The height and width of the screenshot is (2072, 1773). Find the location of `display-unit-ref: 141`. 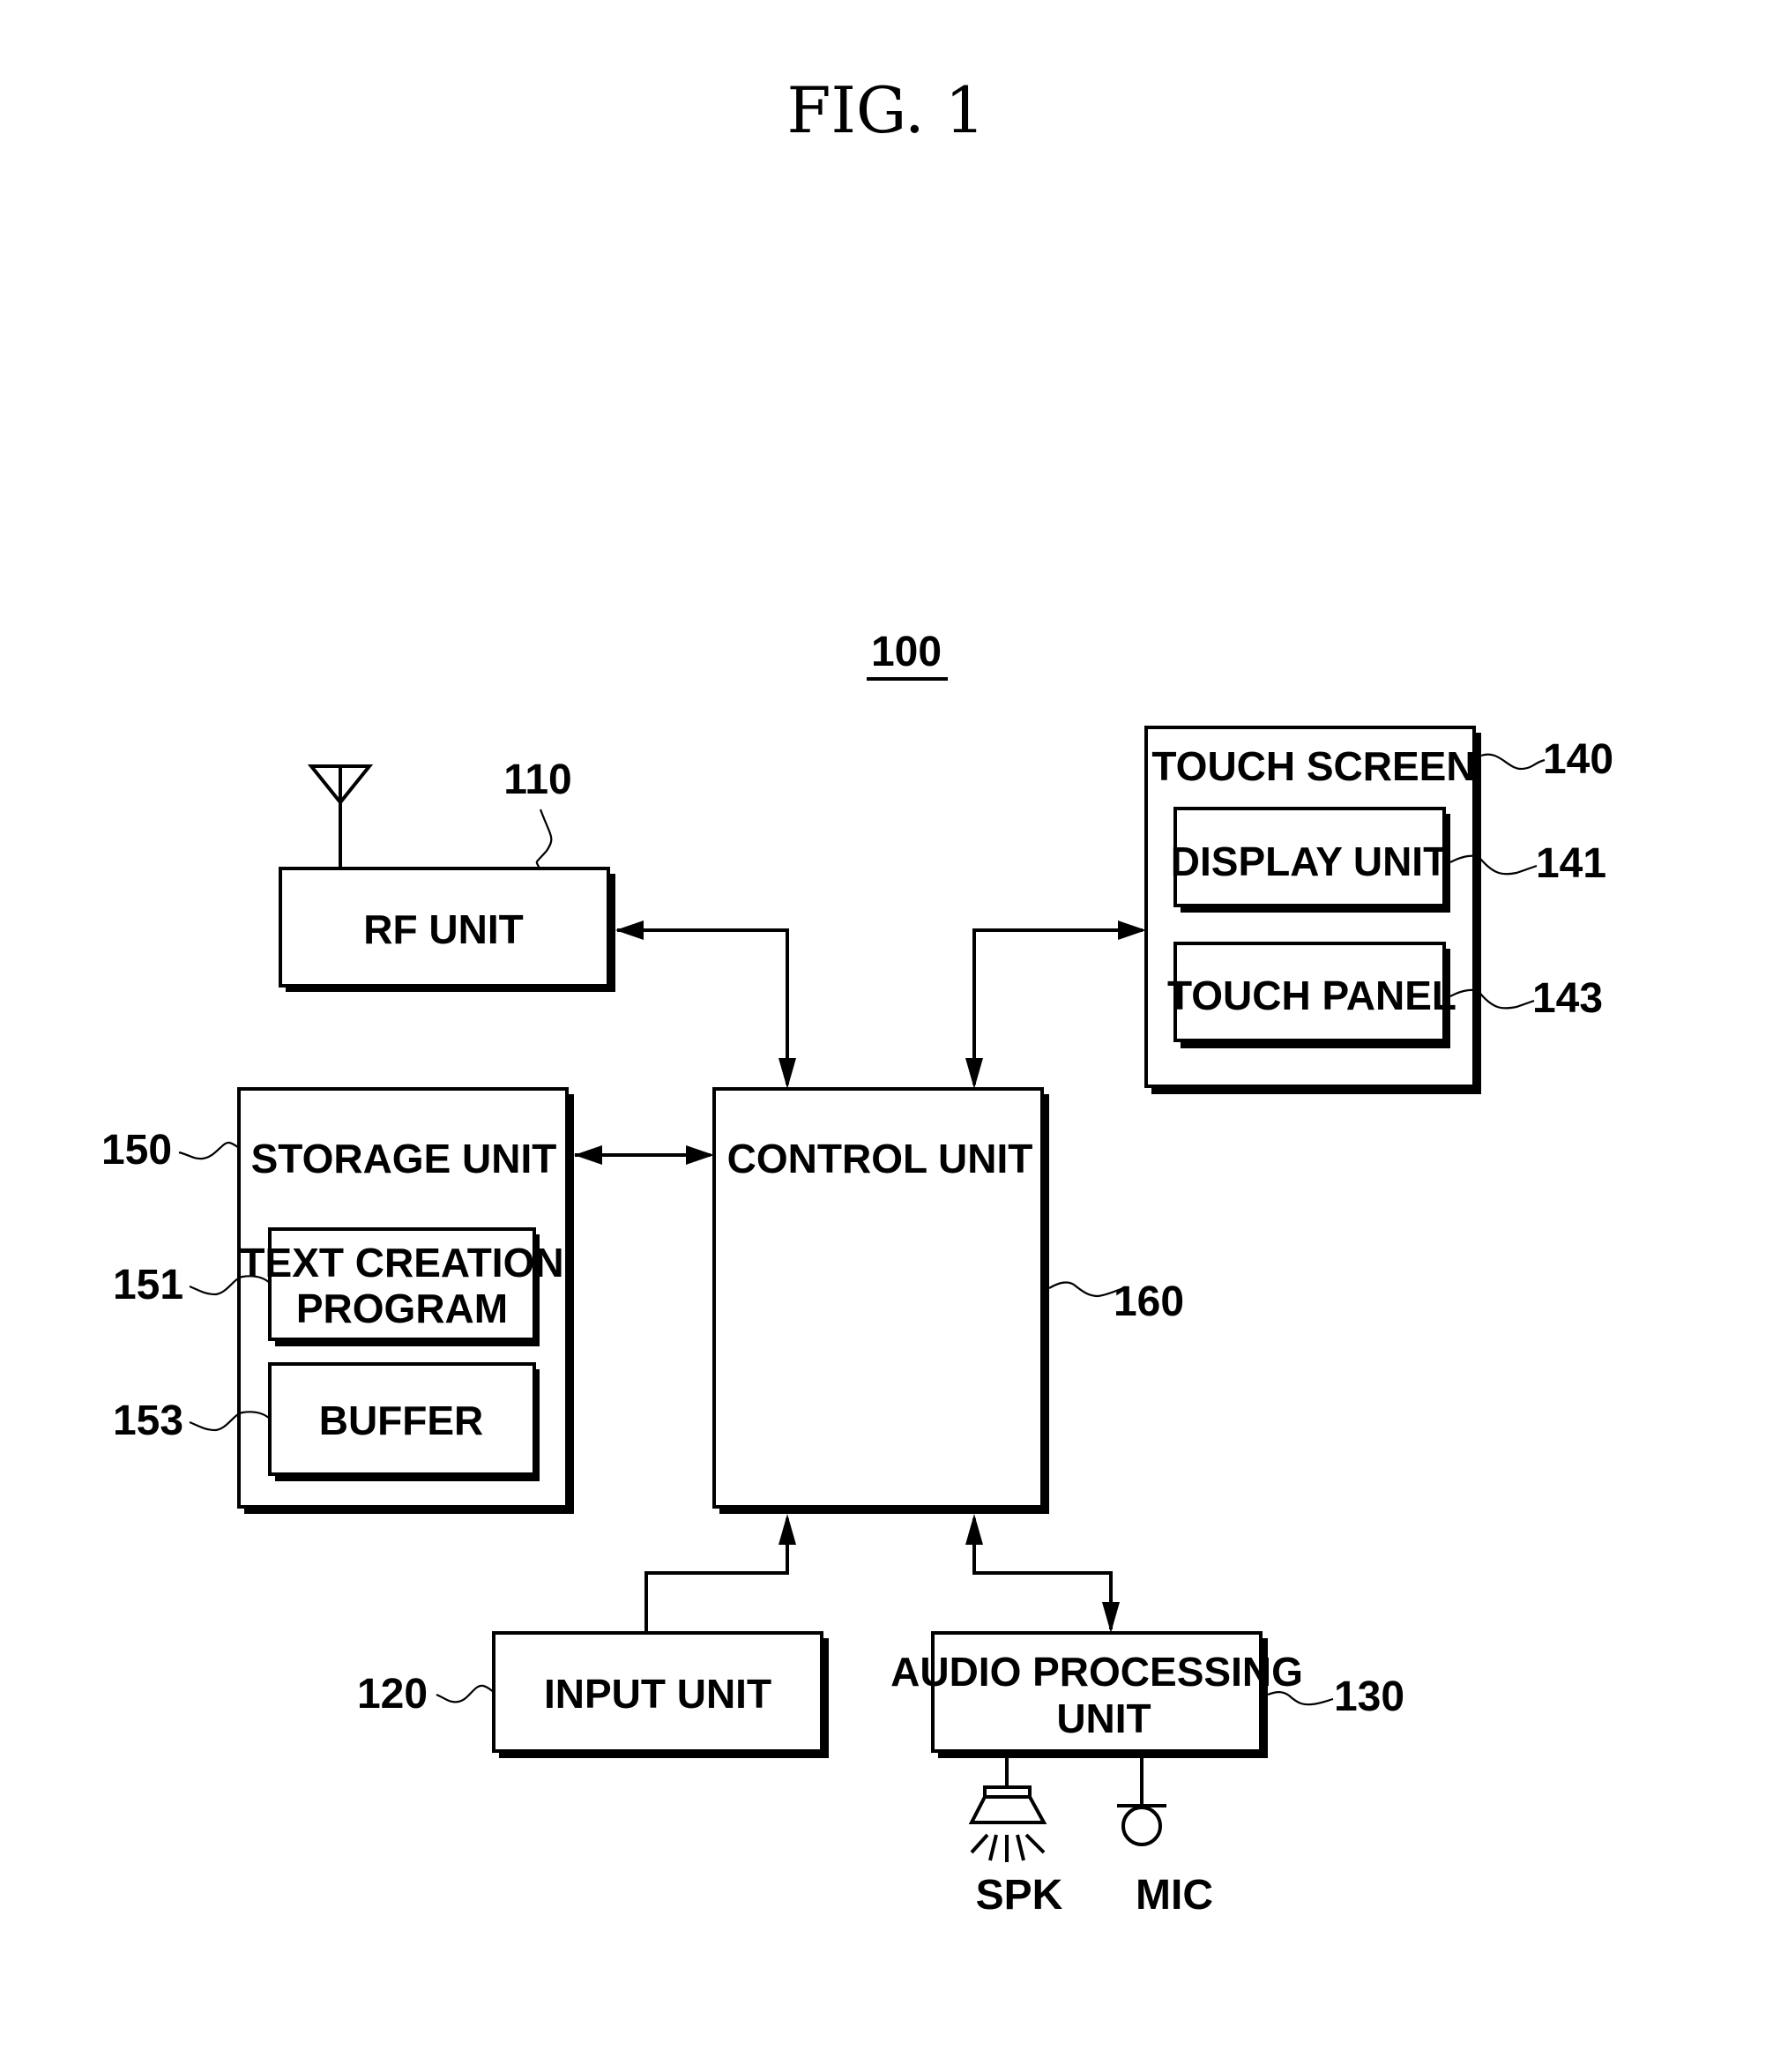

display-unit-ref: 141 is located at coordinates (1571, 863).